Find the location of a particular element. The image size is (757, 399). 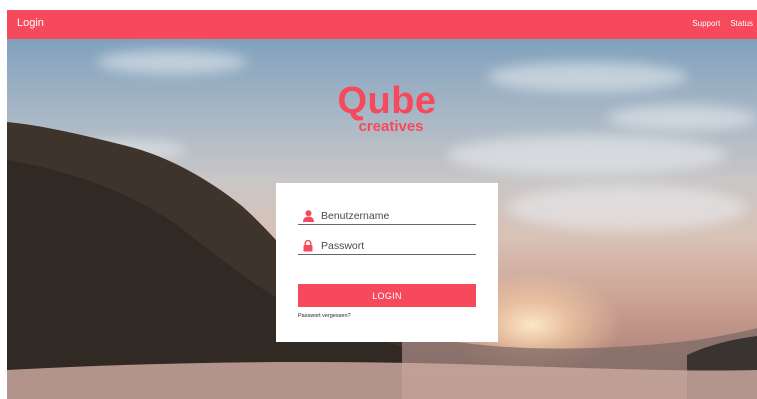

support-link: Support is located at coordinates (706, 23).